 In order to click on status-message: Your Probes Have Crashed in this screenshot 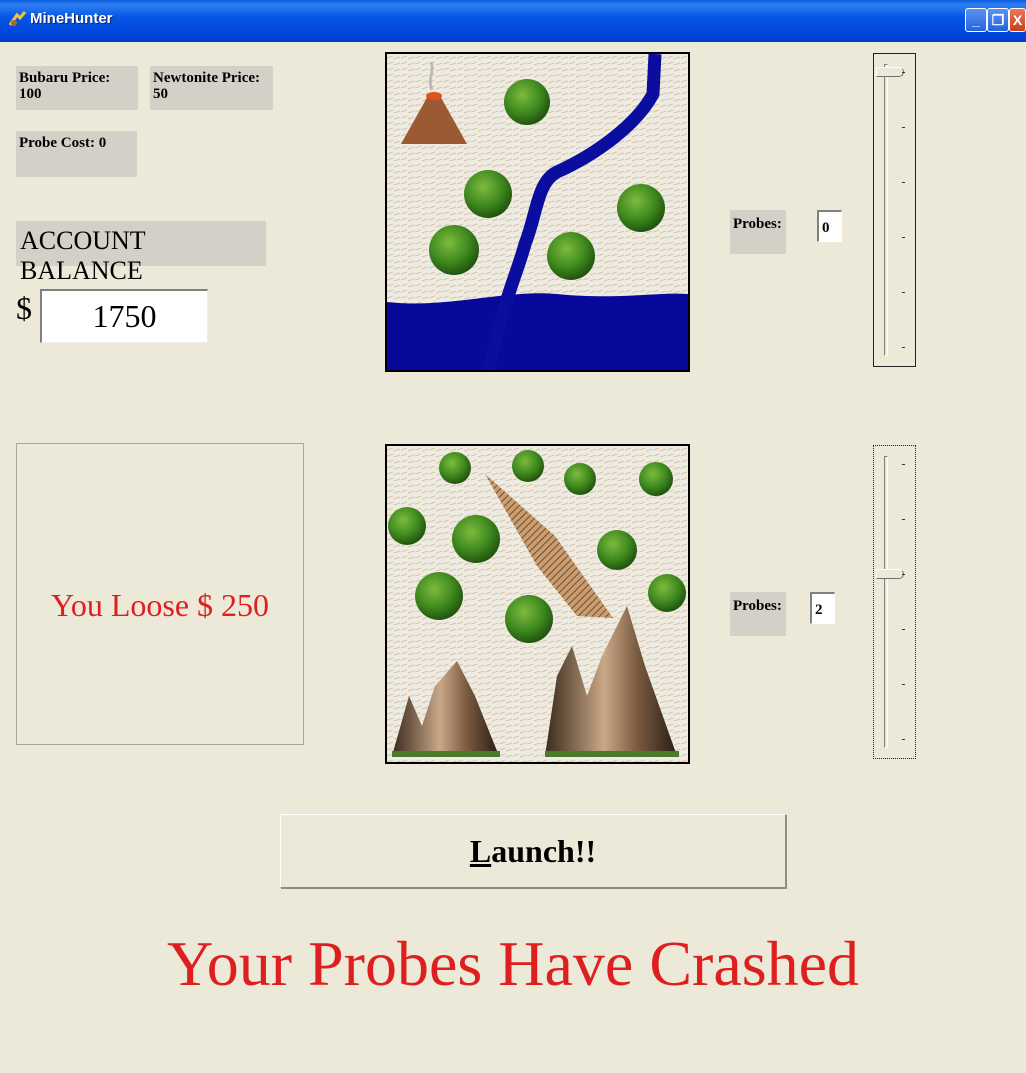, I will do `click(513, 963)`.